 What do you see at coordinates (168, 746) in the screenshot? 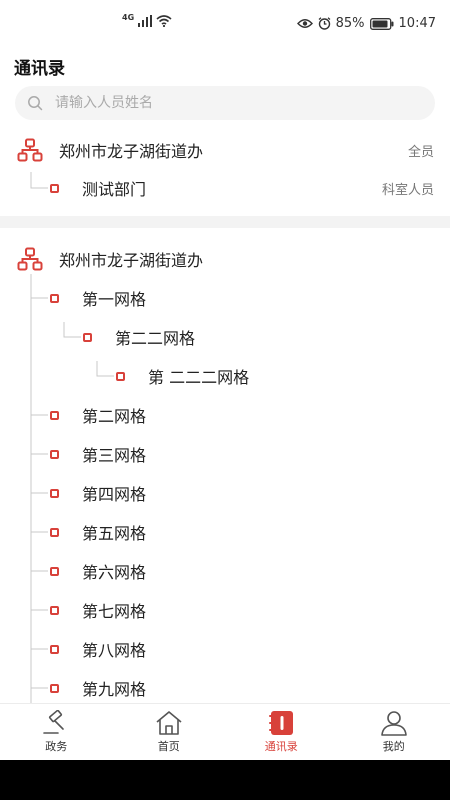
I see `tab-label: 首页` at bounding box center [168, 746].